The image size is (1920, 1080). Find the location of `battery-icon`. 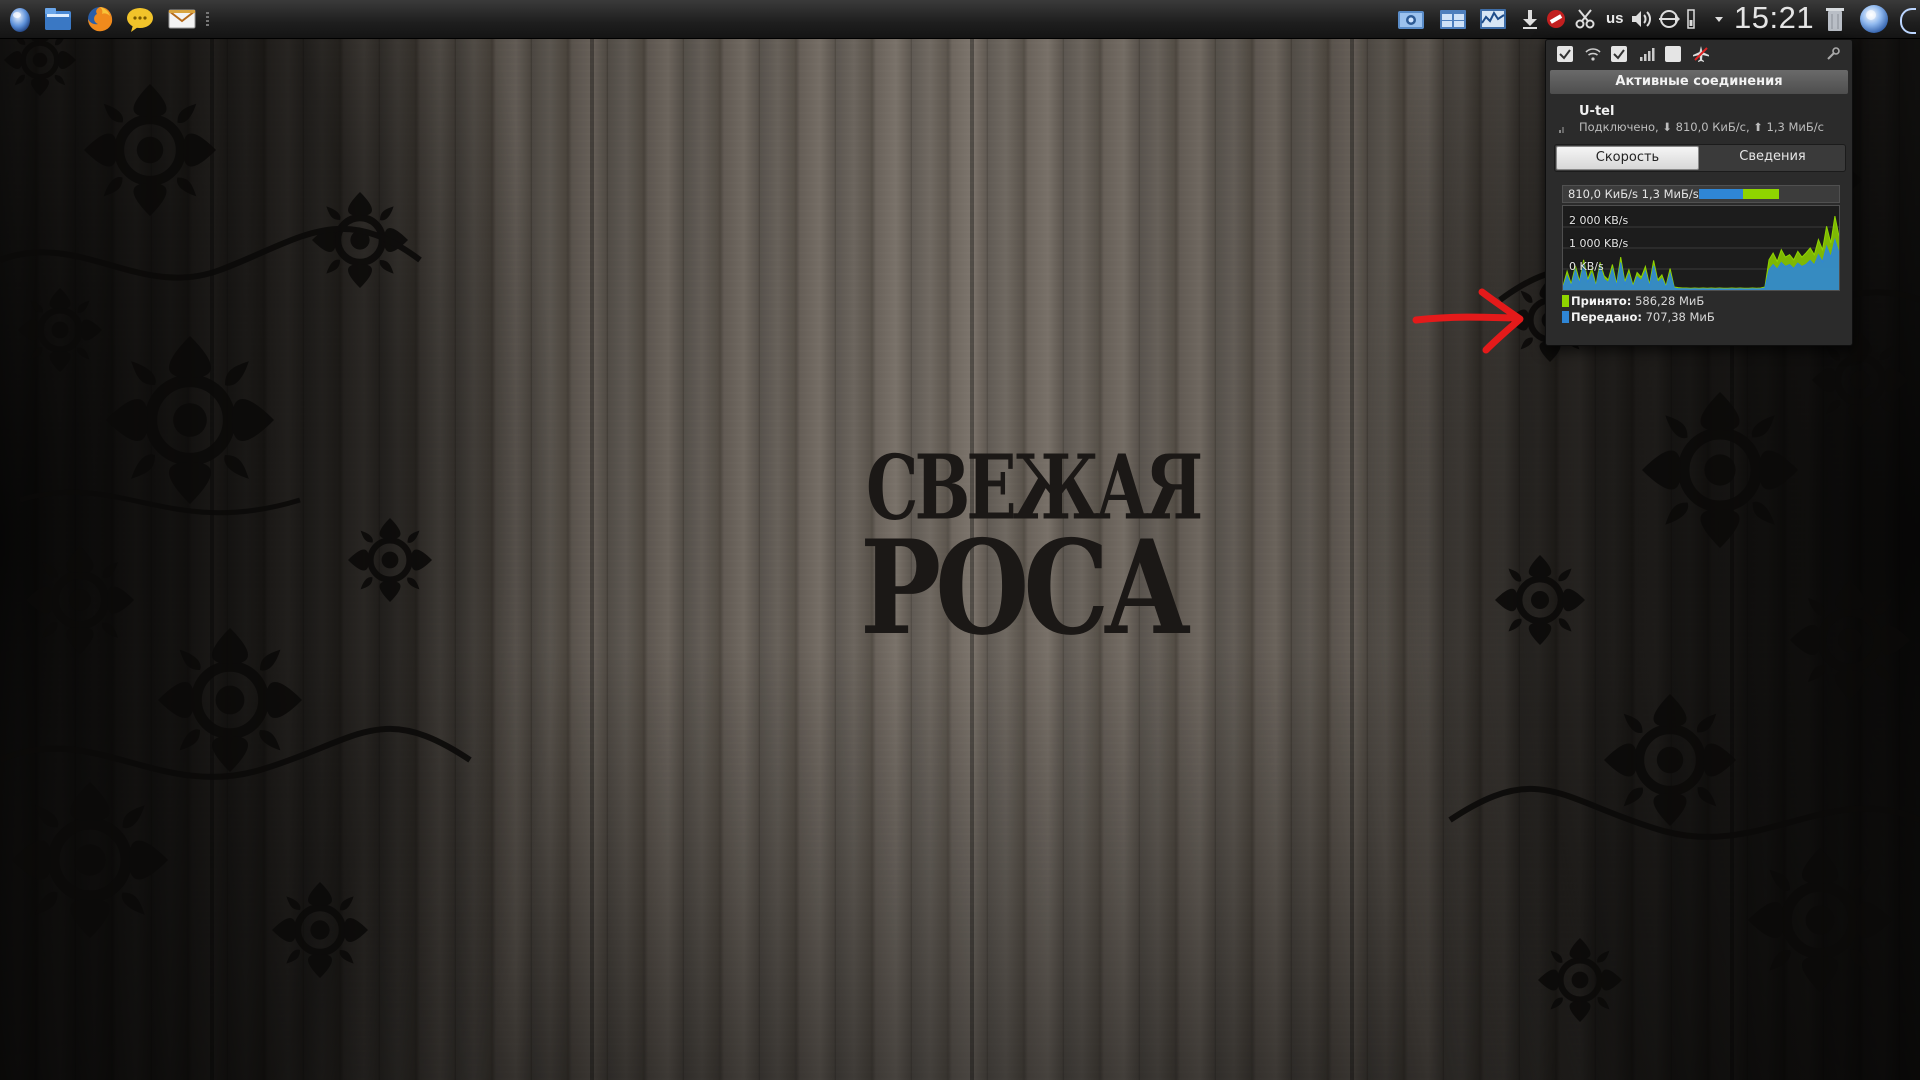

battery-icon is located at coordinates (1691, 19).